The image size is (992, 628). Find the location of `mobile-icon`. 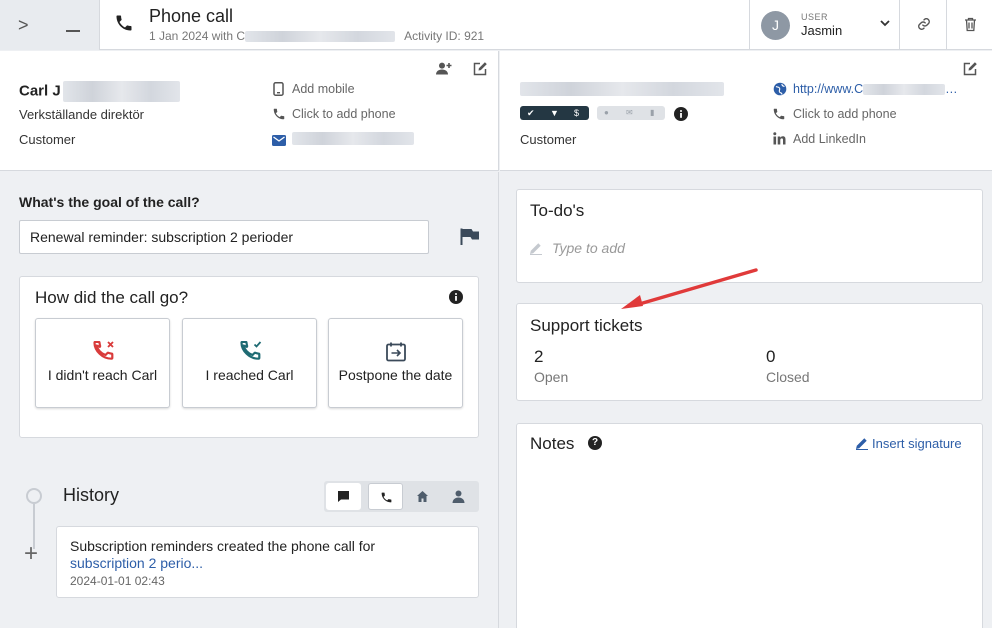

mobile-icon is located at coordinates (278, 91).